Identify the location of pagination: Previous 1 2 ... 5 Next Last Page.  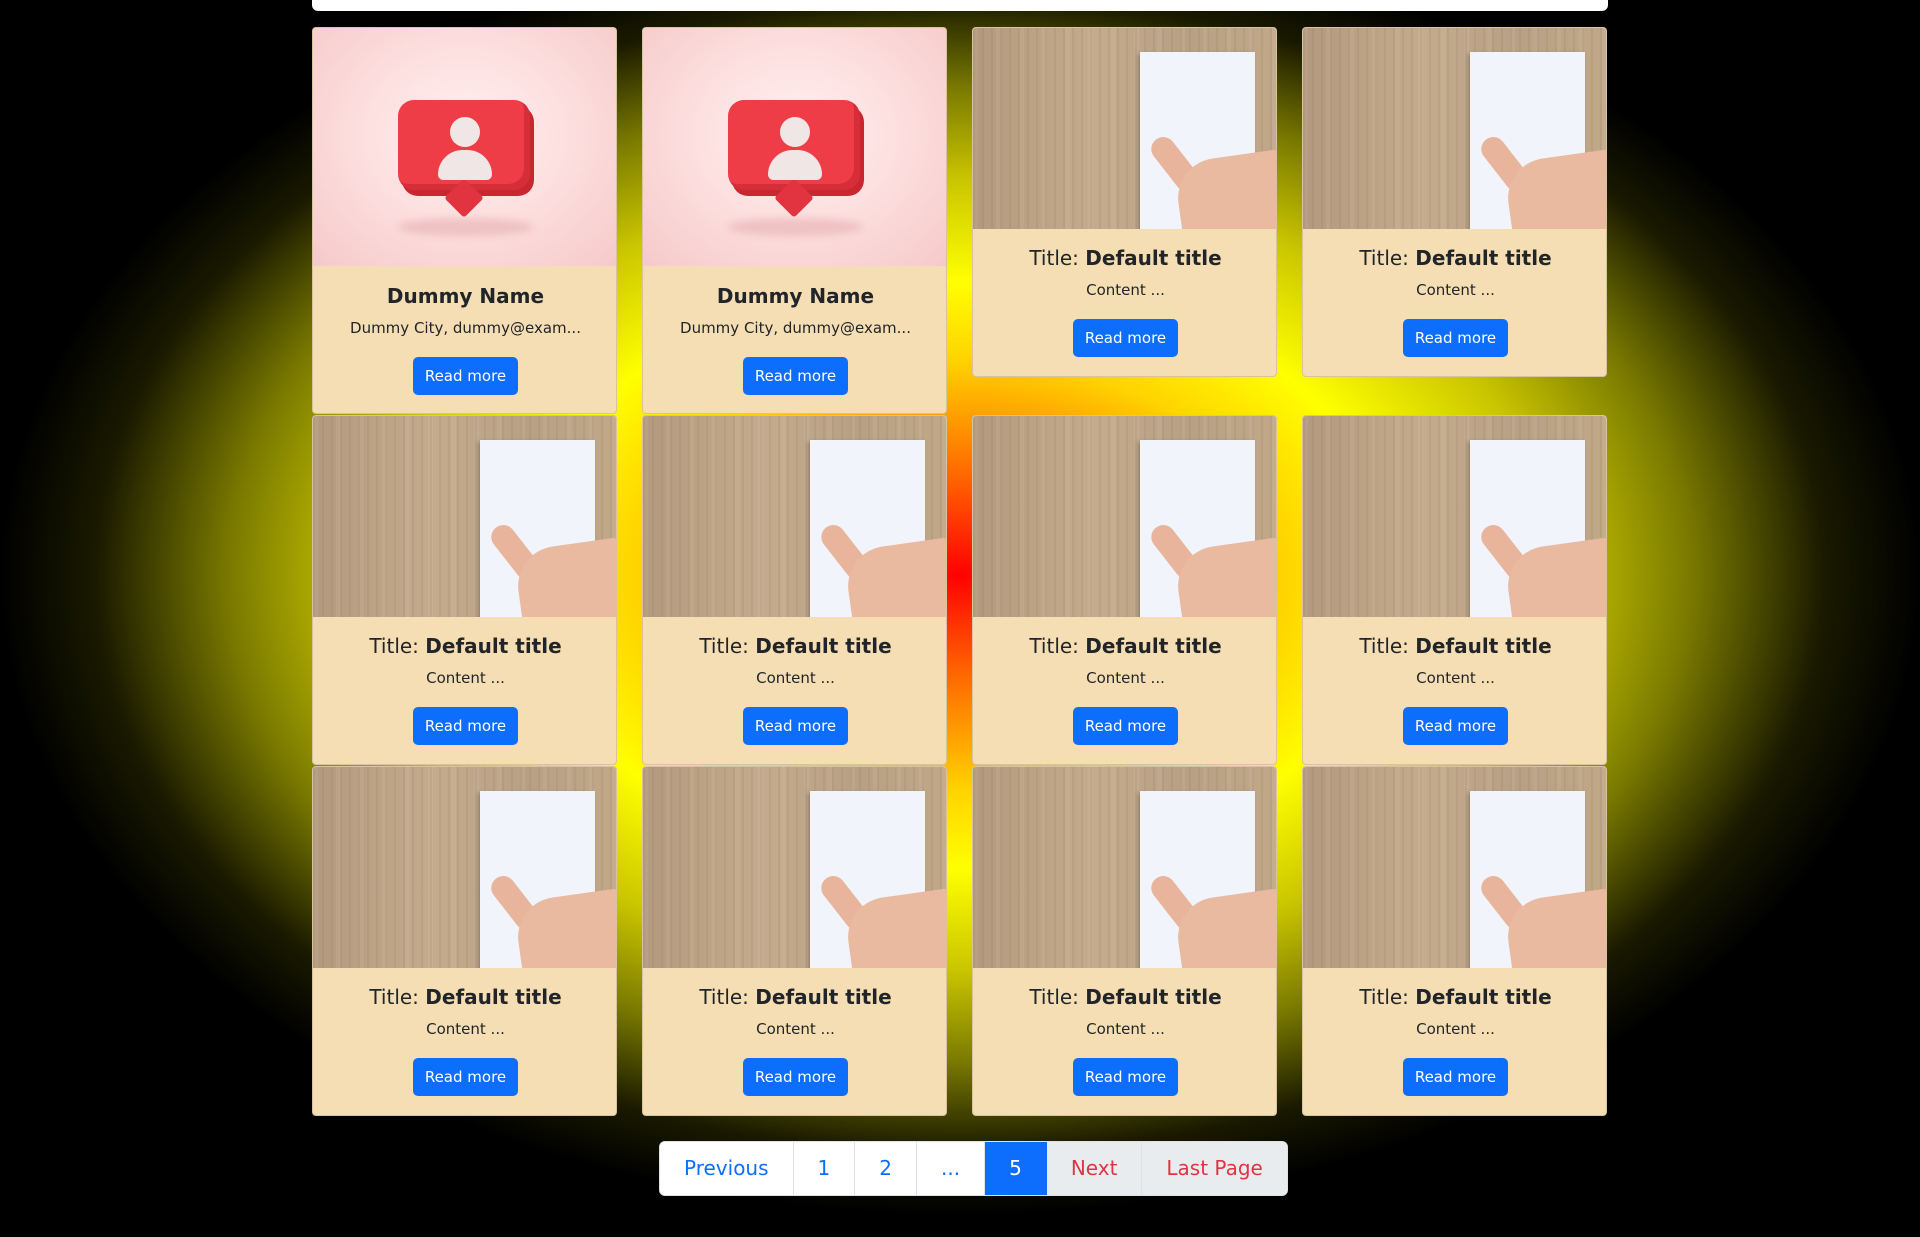
(973, 1168).